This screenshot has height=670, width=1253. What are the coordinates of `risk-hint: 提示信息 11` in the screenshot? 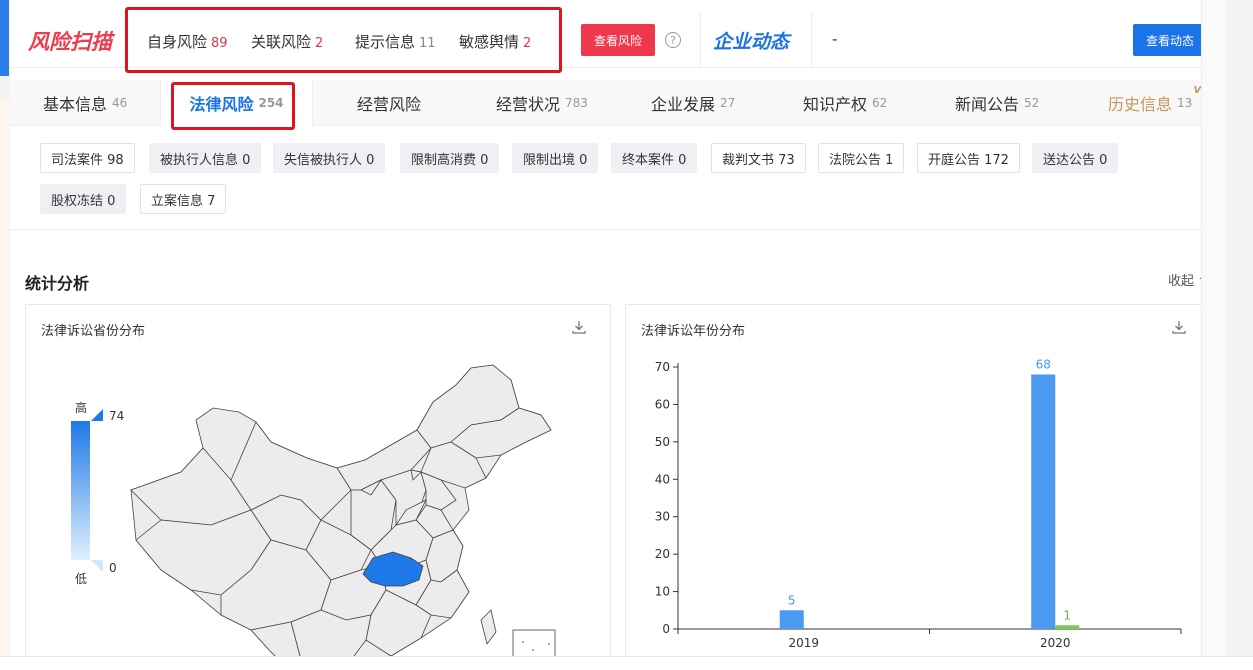 It's located at (395, 41).